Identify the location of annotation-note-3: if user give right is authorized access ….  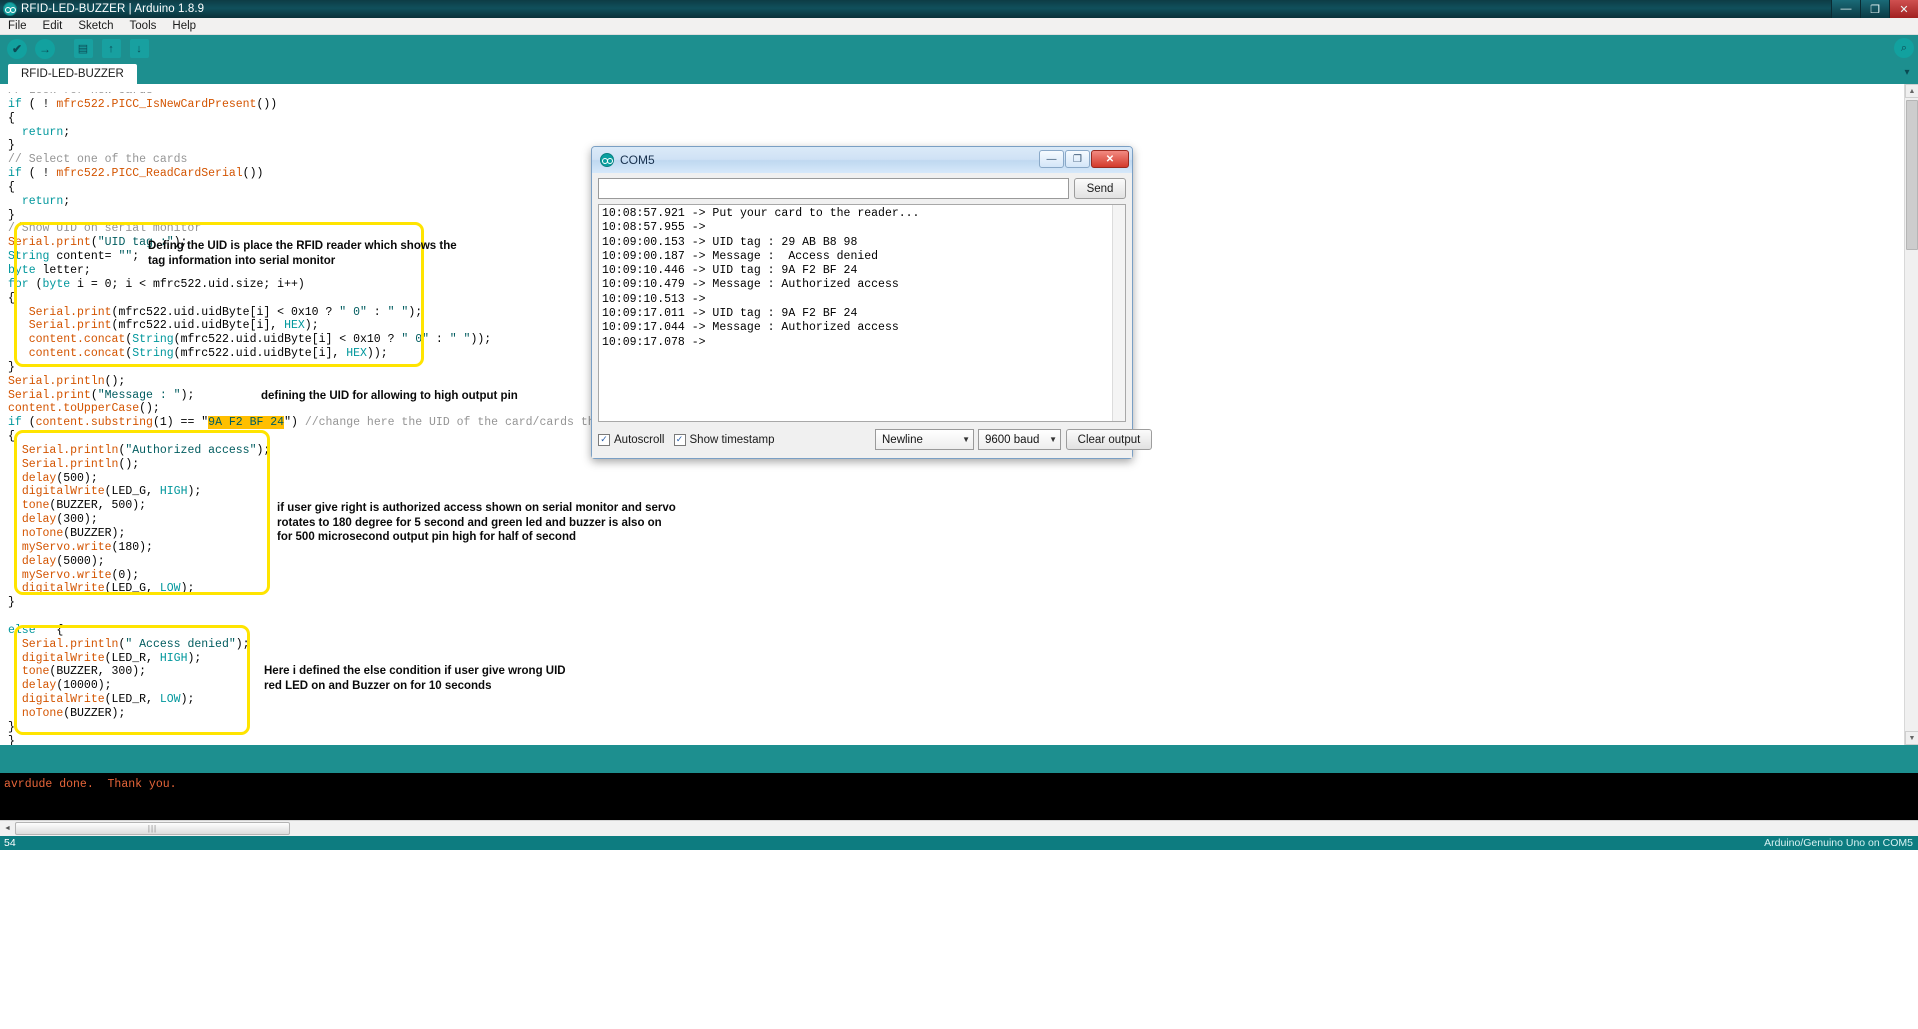
(476, 522).